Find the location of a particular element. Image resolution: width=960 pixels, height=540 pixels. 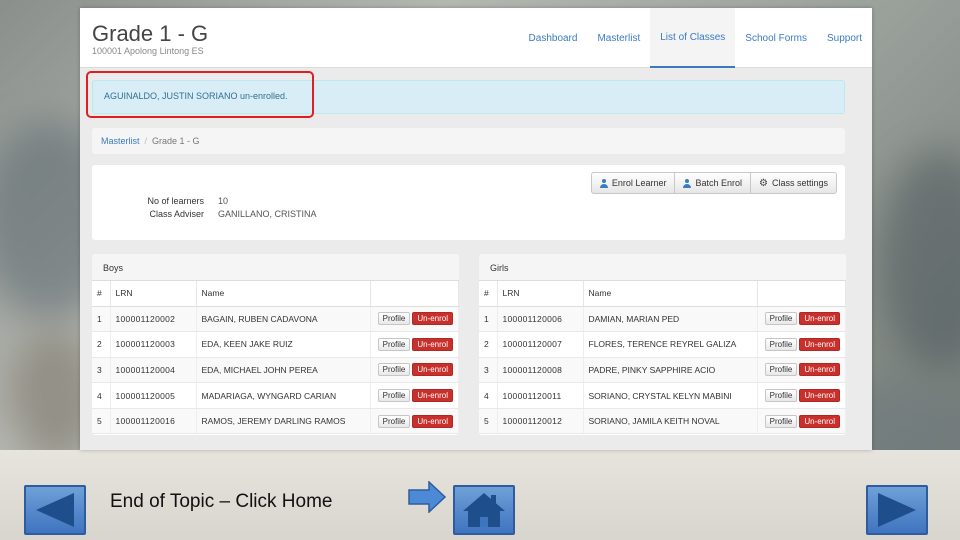

nav-dashboard: Dashboard is located at coordinates (553, 38).